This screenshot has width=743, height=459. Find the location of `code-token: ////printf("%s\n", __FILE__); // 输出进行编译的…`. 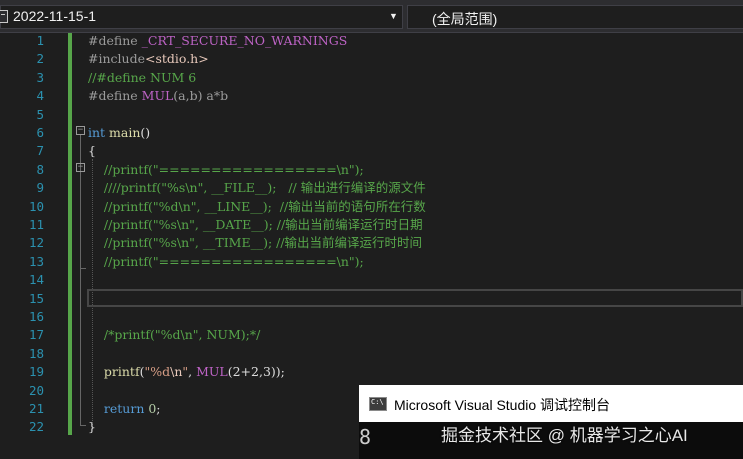

code-token: ////printf("%s\n", __FILE__); // 输出进行编译的… is located at coordinates (257, 188).